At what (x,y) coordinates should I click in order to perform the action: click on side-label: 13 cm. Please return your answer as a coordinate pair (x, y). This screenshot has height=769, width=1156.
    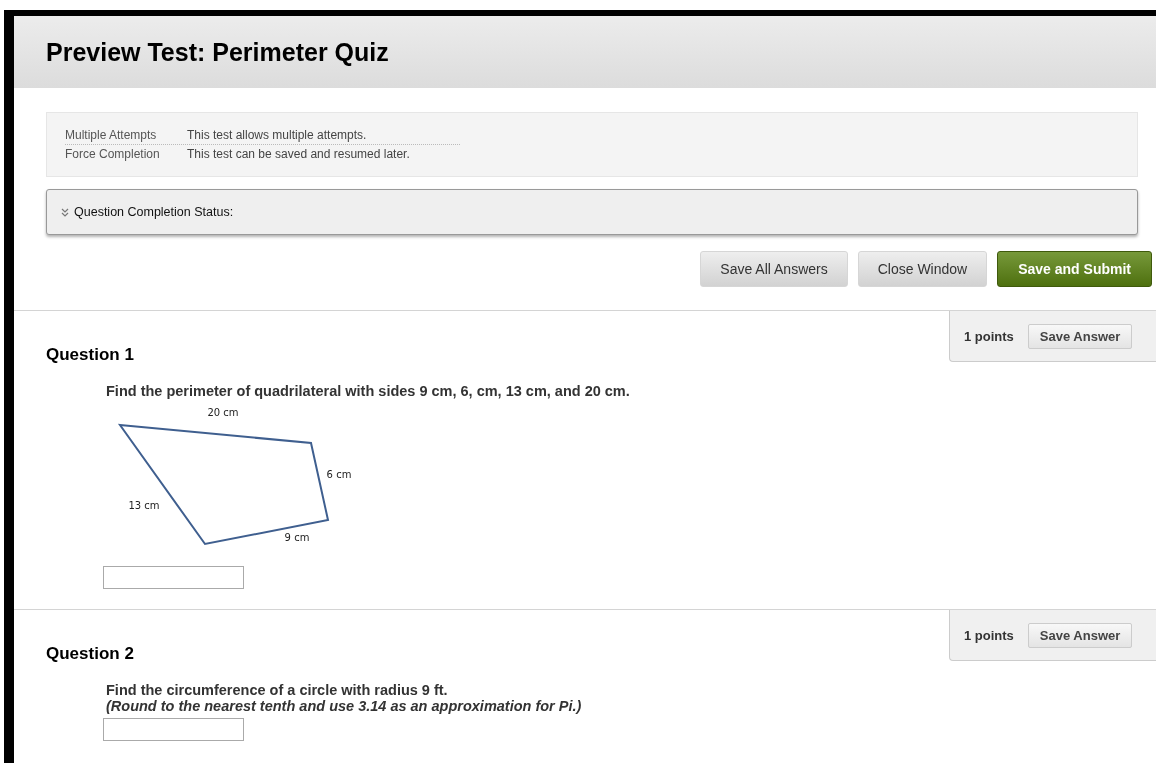
    Looking at the image, I should click on (144, 505).